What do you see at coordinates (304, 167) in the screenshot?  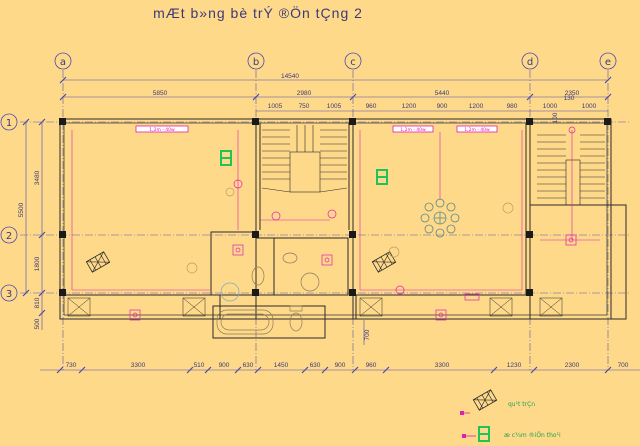 I see `phone-outlets` at bounding box center [304, 167].